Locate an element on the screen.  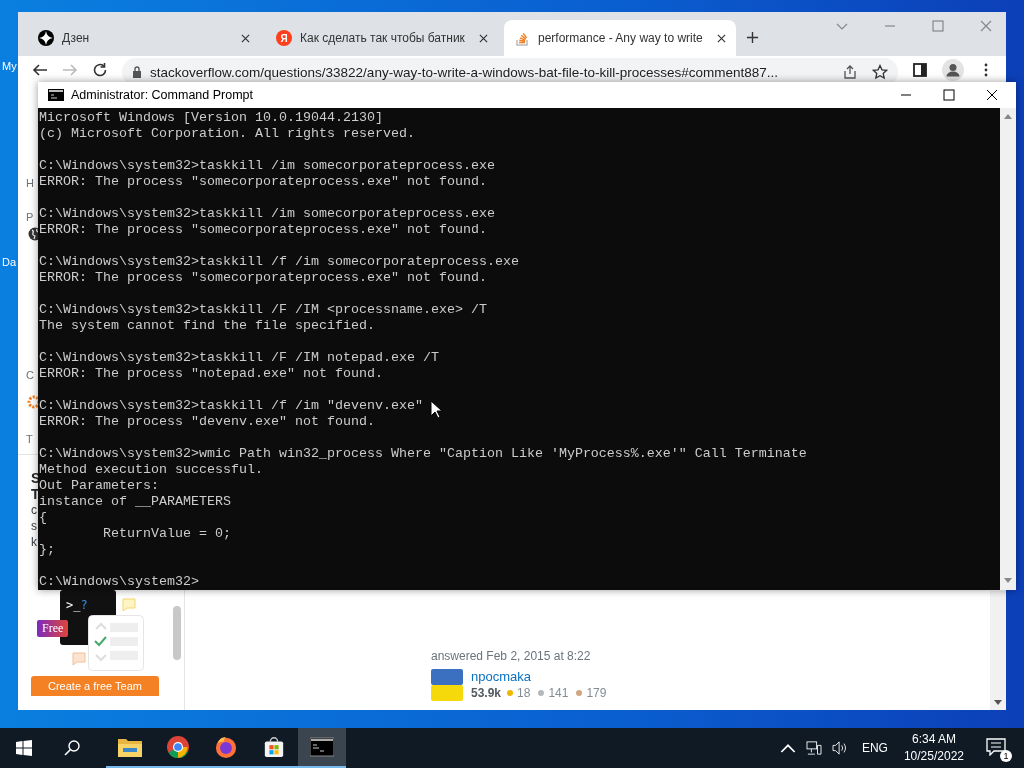
free-badge: Free is located at coordinates (53, 628).